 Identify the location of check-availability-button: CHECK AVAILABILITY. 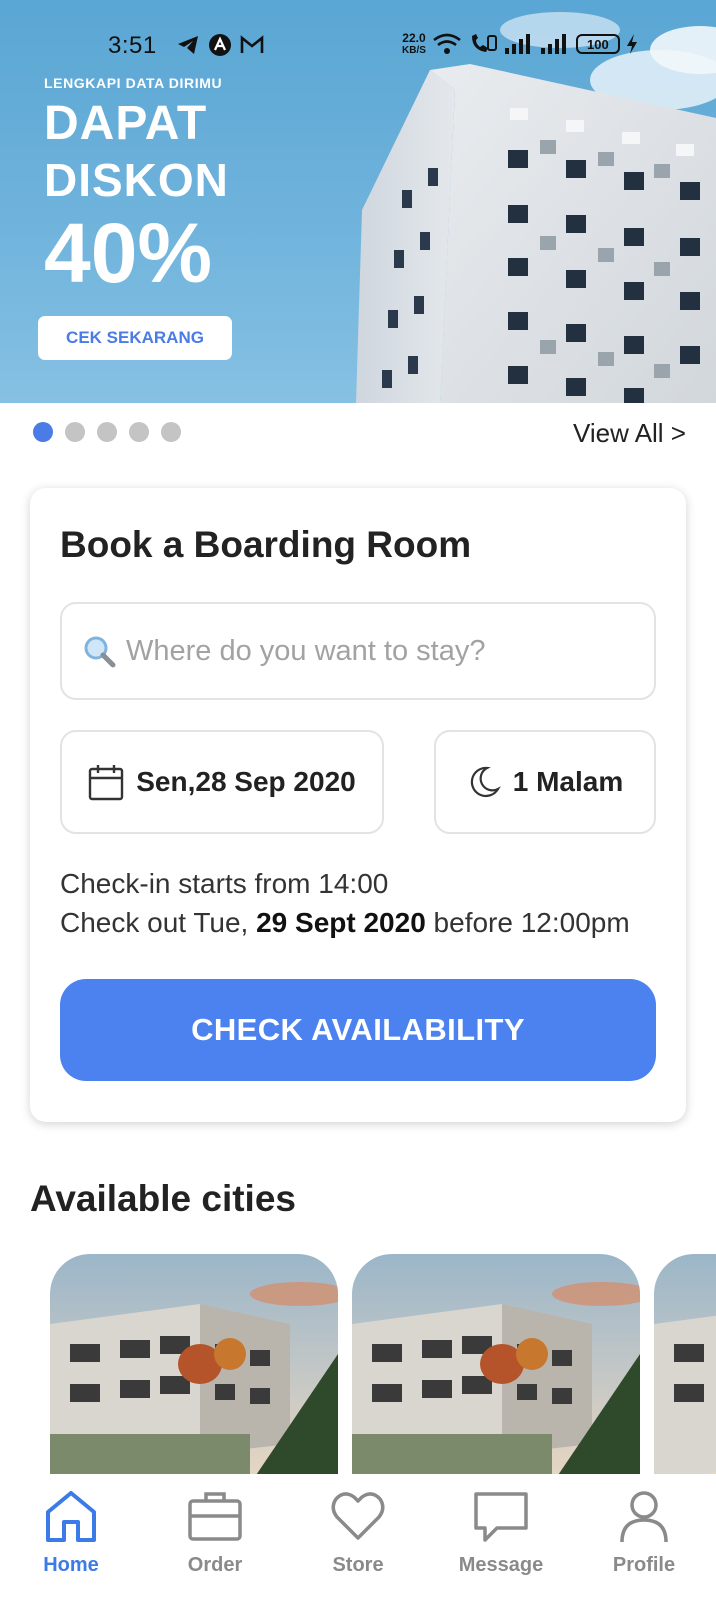
(358, 1030).